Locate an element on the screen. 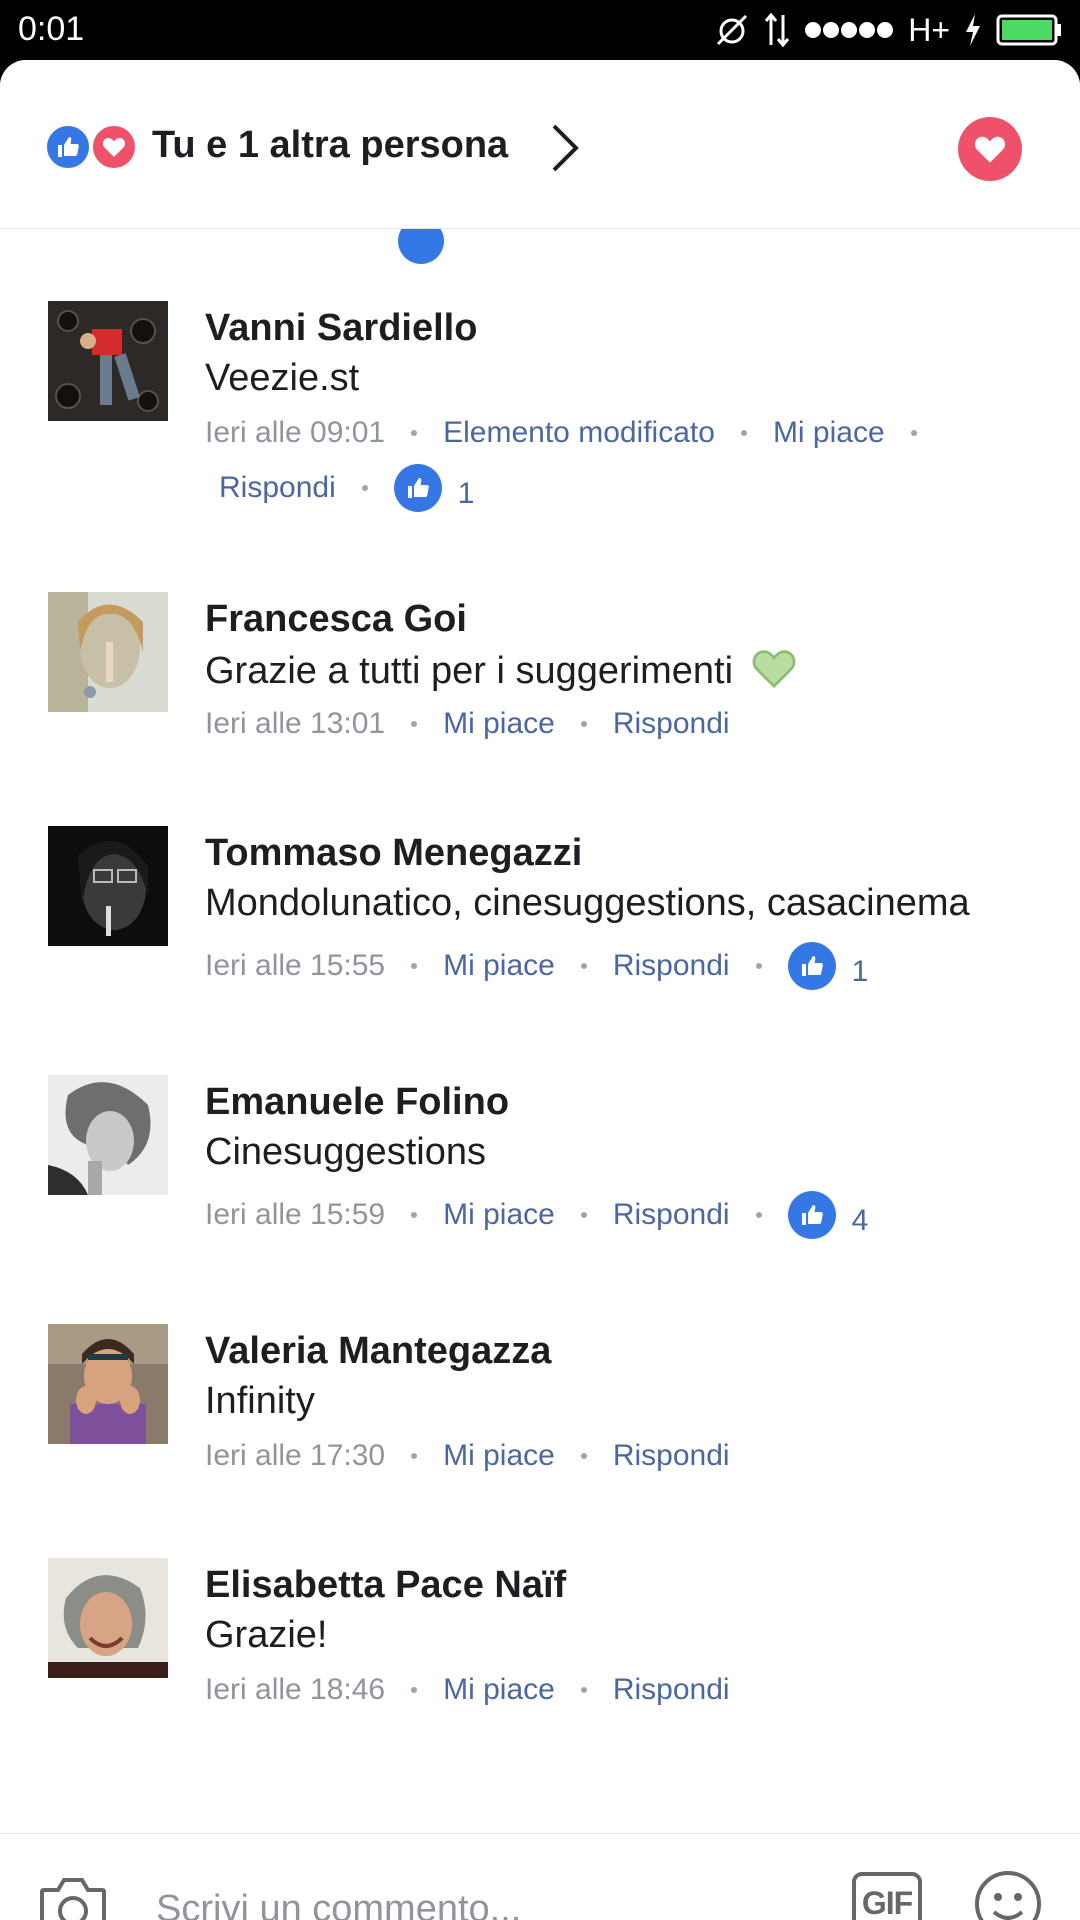 This screenshot has height=1920, width=1080. comment-author: Francesca Goi is located at coordinates (336, 619).